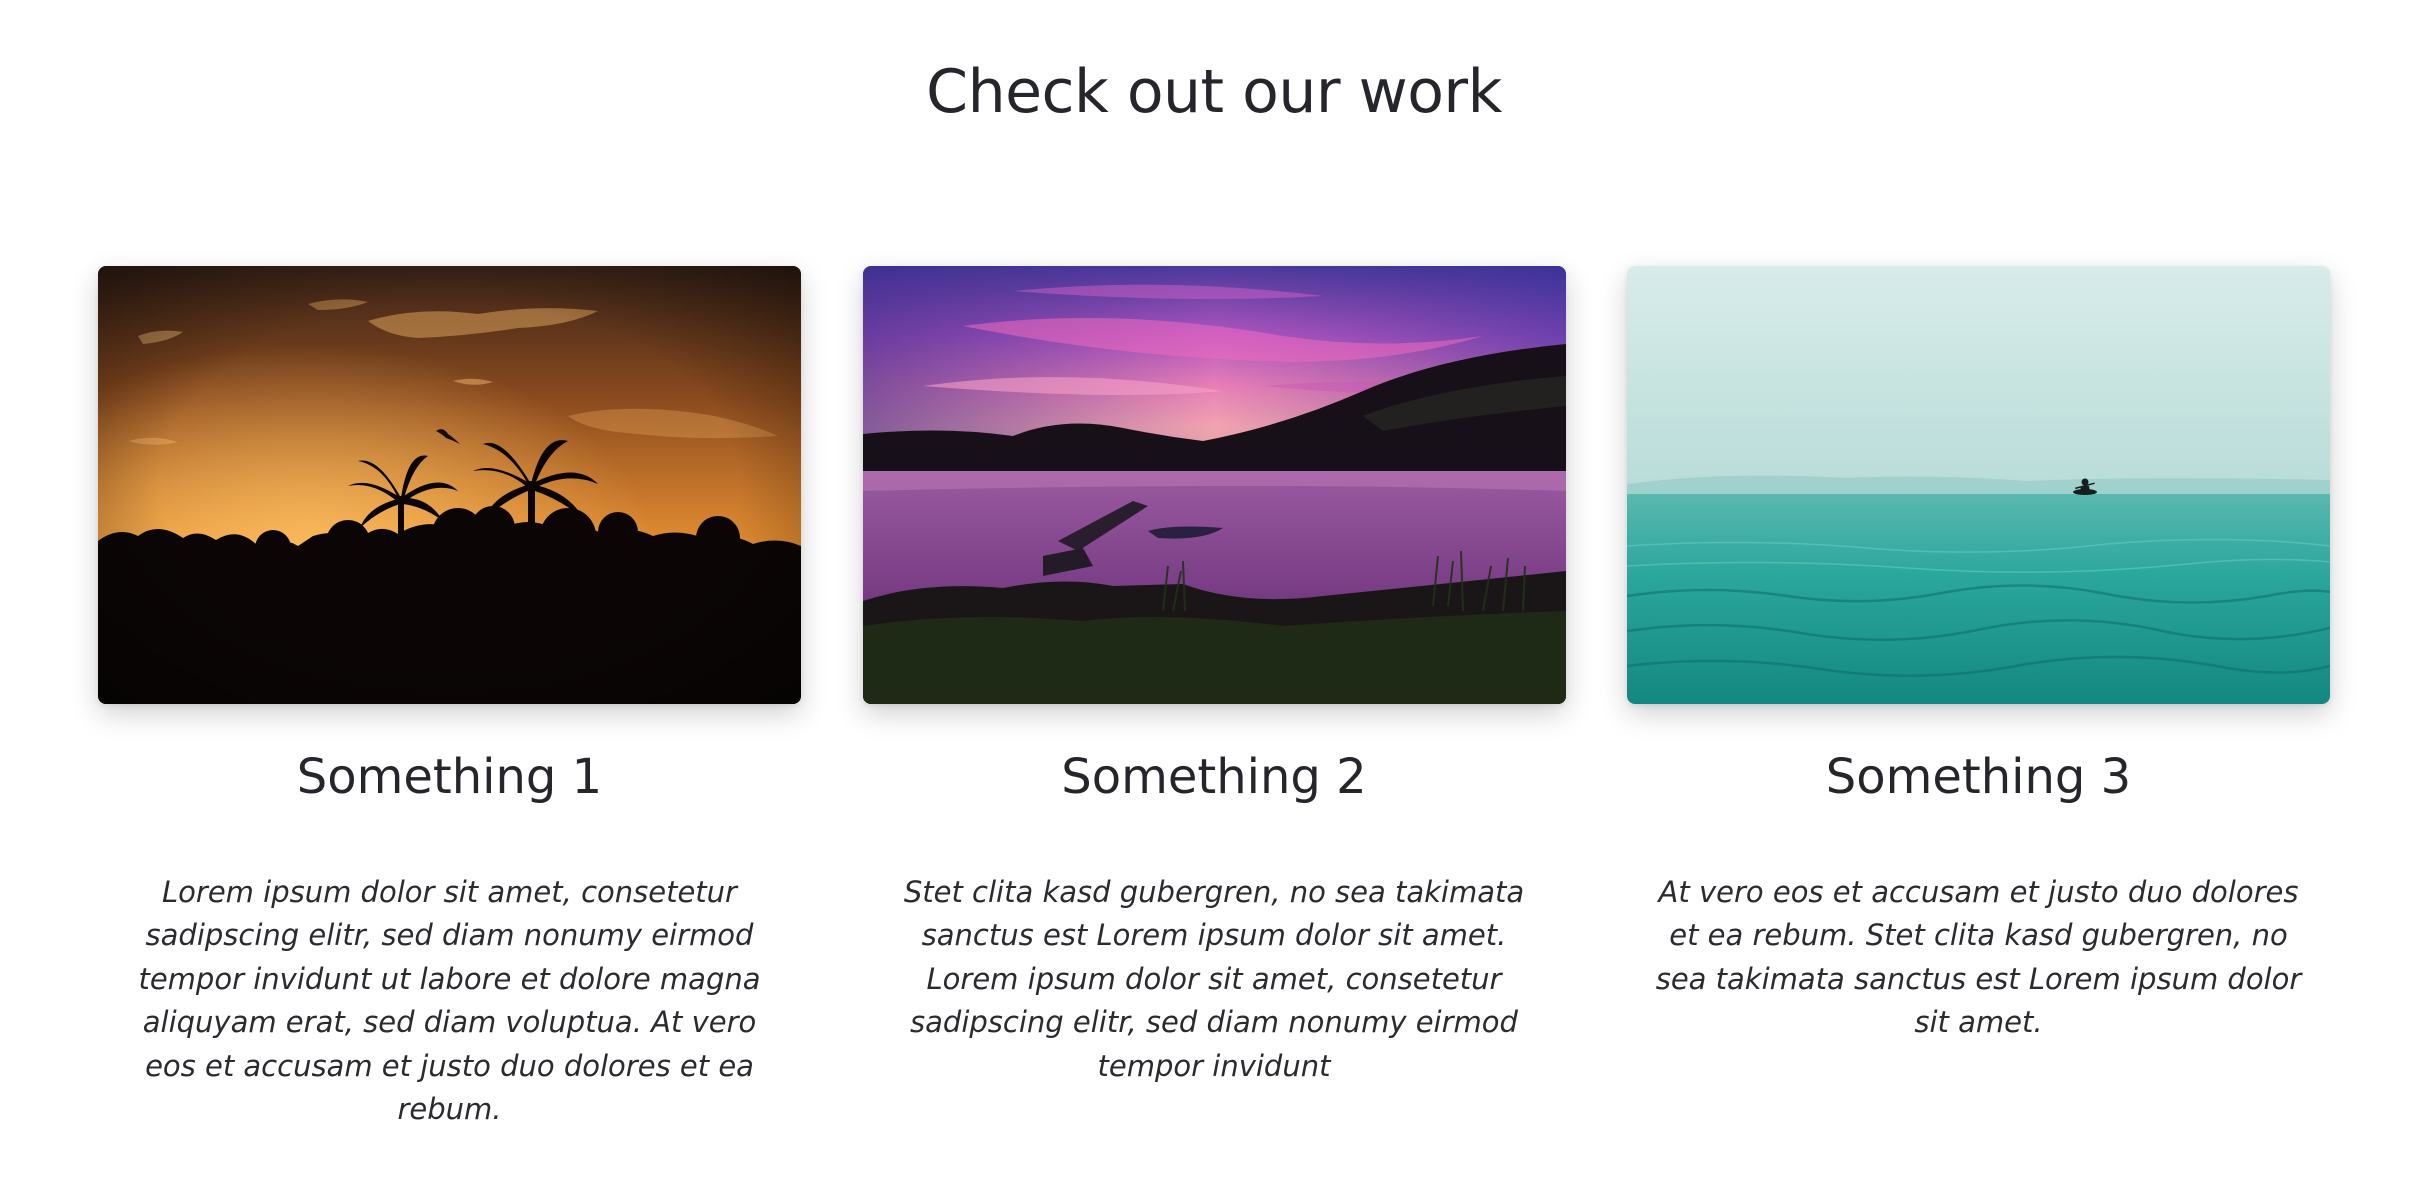 The image size is (2428, 1188). I want to click on foggy-sea-image, so click(1978, 485).